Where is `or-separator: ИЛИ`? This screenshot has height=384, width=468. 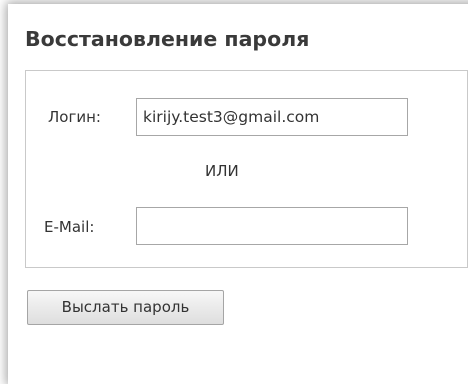 or-separator: ИЛИ is located at coordinates (222, 171).